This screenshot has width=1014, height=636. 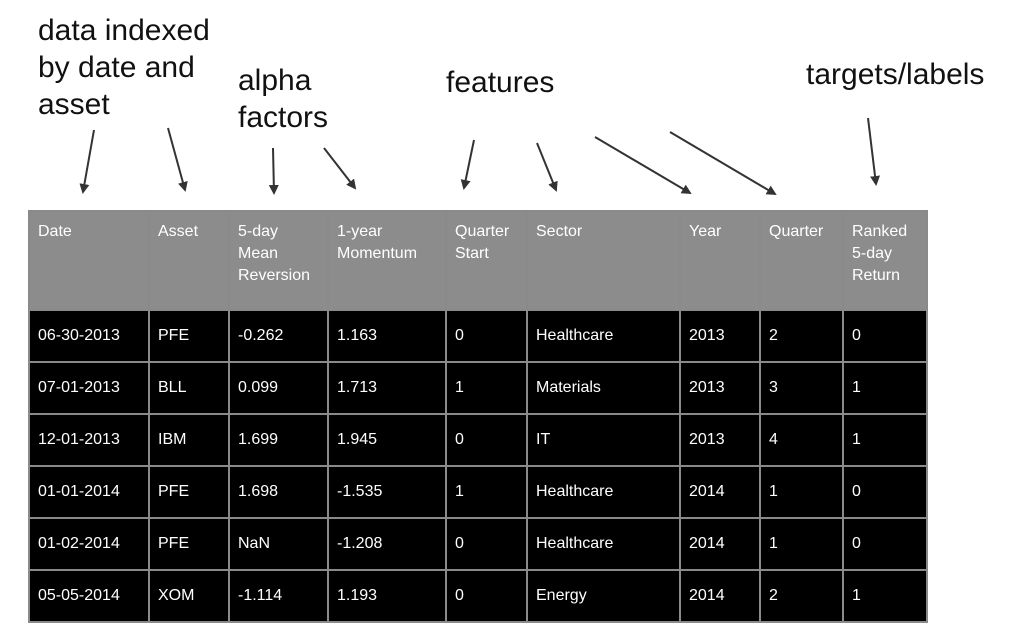 I want to click on table-cell: Materials, so click(x=603, y=388).